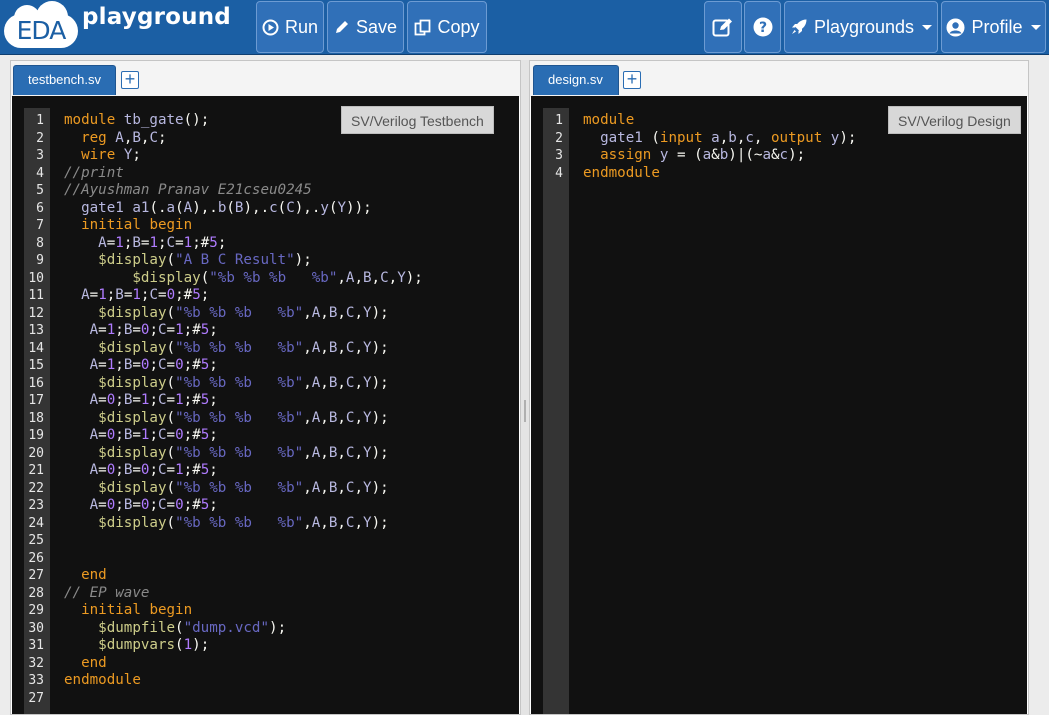 This screenshot has height=715, width=1049. I want to click on code-text: A=1;B=0;C=1;#5;, so click(153, 330).